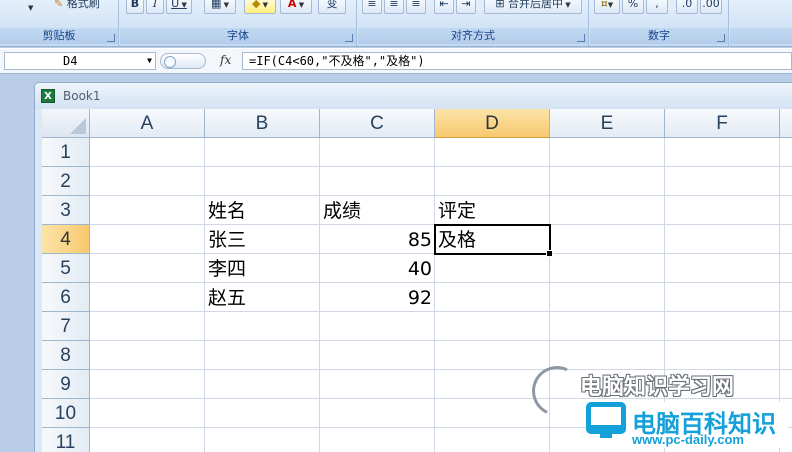 This screenshot has width=792, height=452. I want to click on cell-c6: 92, so click(377, 297).